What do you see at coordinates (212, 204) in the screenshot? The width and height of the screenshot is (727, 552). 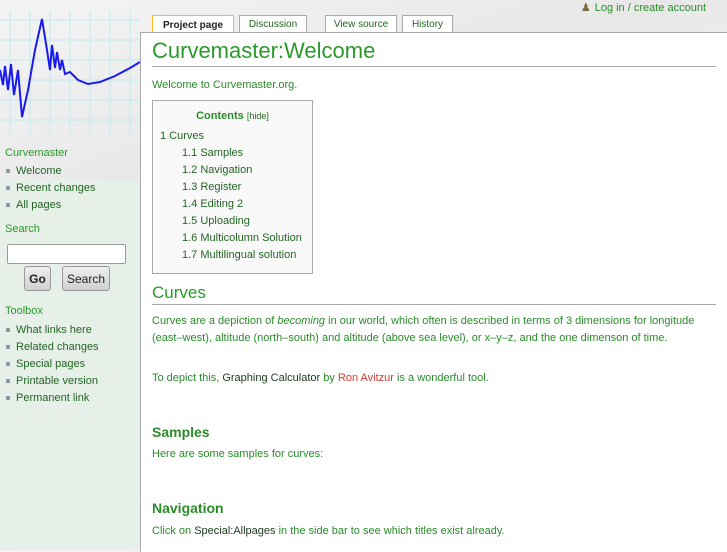 I see `toc-item: 1.4 Editing 2` at bounding box center [212, 204].